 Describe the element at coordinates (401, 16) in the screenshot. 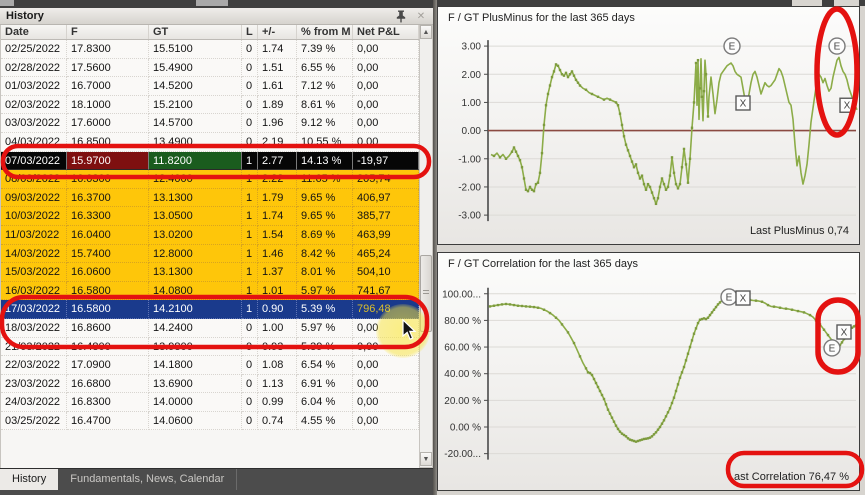

I see `pin-icon` at that location.